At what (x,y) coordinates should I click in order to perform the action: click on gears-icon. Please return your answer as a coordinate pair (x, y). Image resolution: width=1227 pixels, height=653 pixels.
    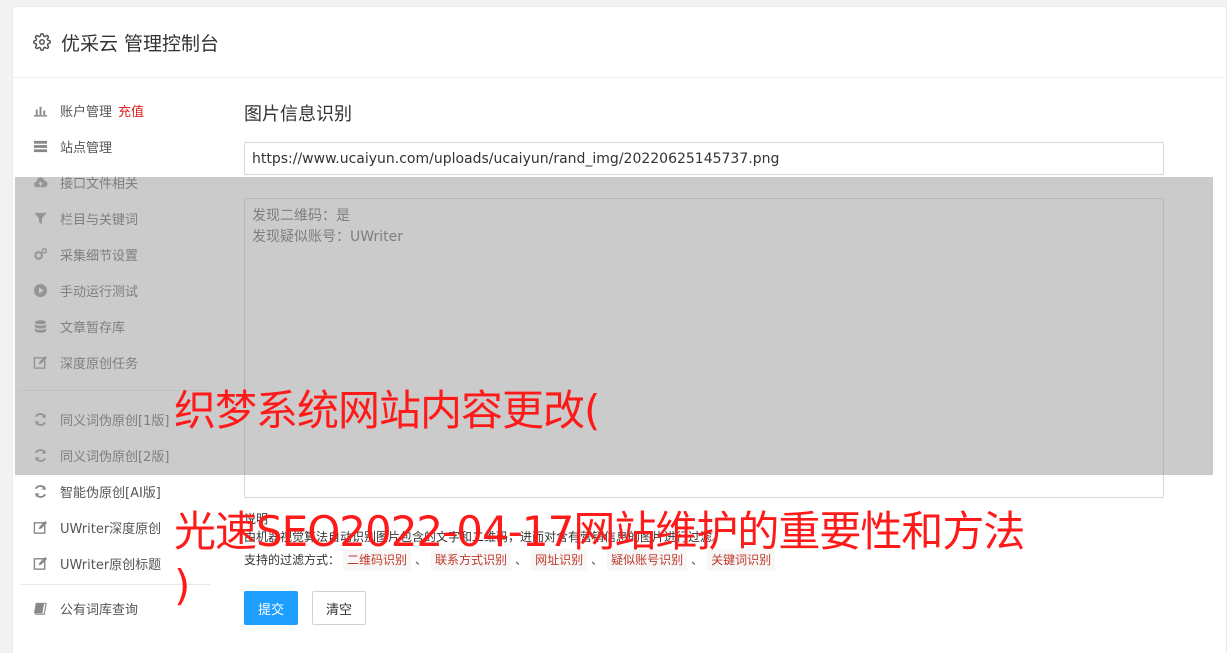
    Looking at the image, I should click on (40, 254).